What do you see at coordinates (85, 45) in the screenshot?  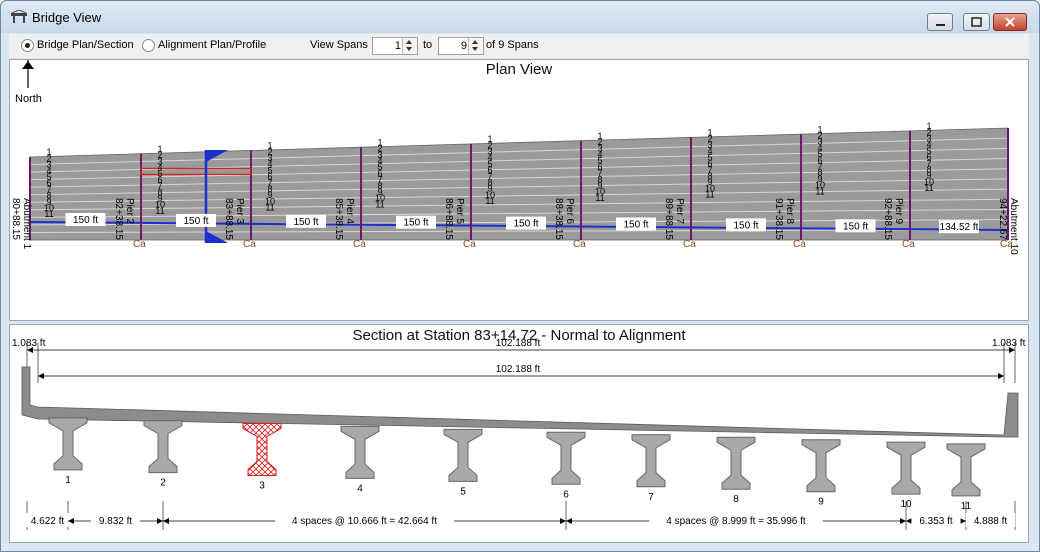 I see `bridge-plan-section-label: Bridge Plan/Section` at bounding box center [85, 45].